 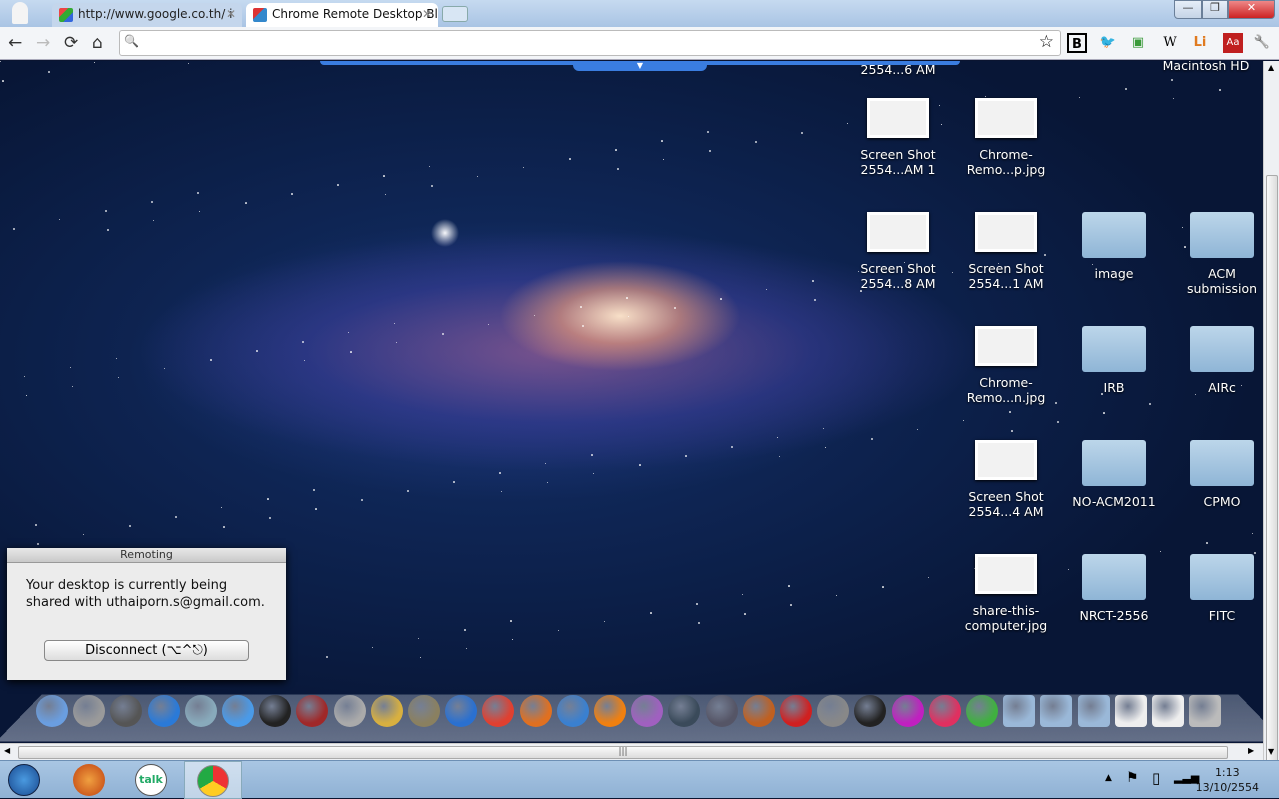 What do you see at coordinates (590, 43) in the screenshot?
I see `address-bar: 🔍 ☆` at bounding box center [590, 43].